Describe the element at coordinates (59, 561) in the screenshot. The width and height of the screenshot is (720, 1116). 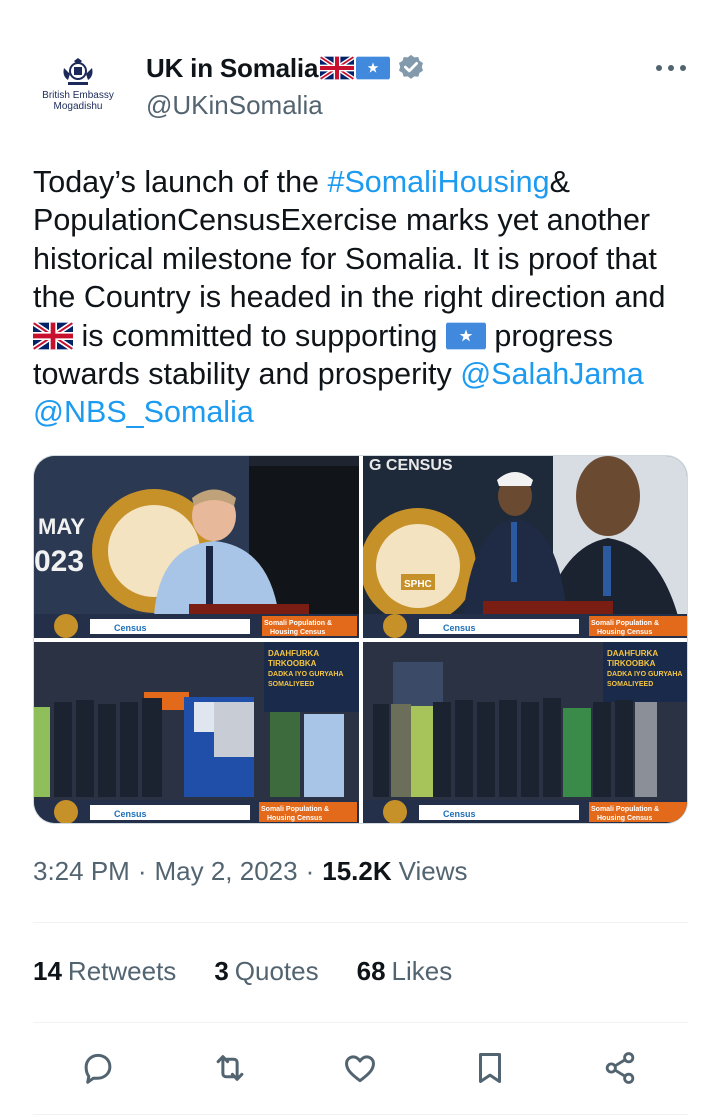
I see `photo-text: 023` at that location.